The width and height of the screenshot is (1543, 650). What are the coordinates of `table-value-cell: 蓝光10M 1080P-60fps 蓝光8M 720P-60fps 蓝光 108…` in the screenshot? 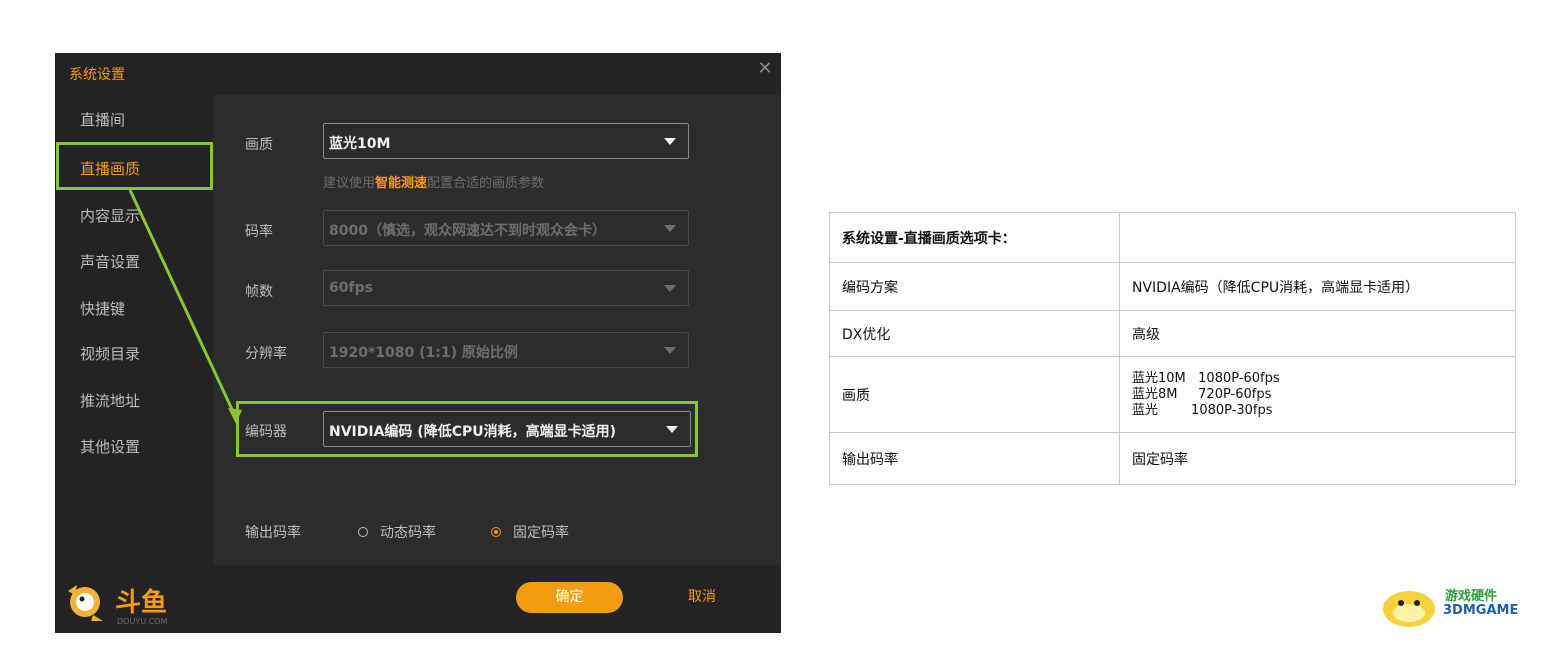 It's located at (1317, 394).